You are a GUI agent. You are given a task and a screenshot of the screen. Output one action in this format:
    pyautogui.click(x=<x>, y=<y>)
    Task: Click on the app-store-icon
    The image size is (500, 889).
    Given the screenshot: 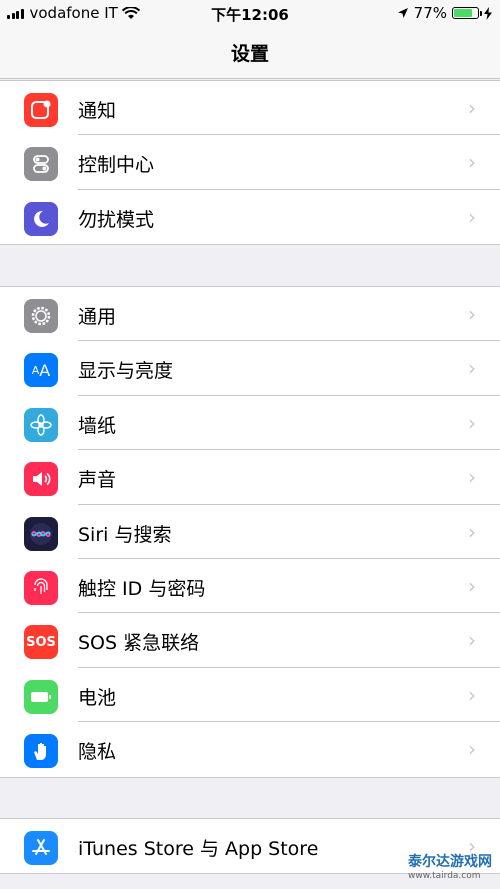 What is the action you would take?
    pyautogui.click(x=41, y=848)
    